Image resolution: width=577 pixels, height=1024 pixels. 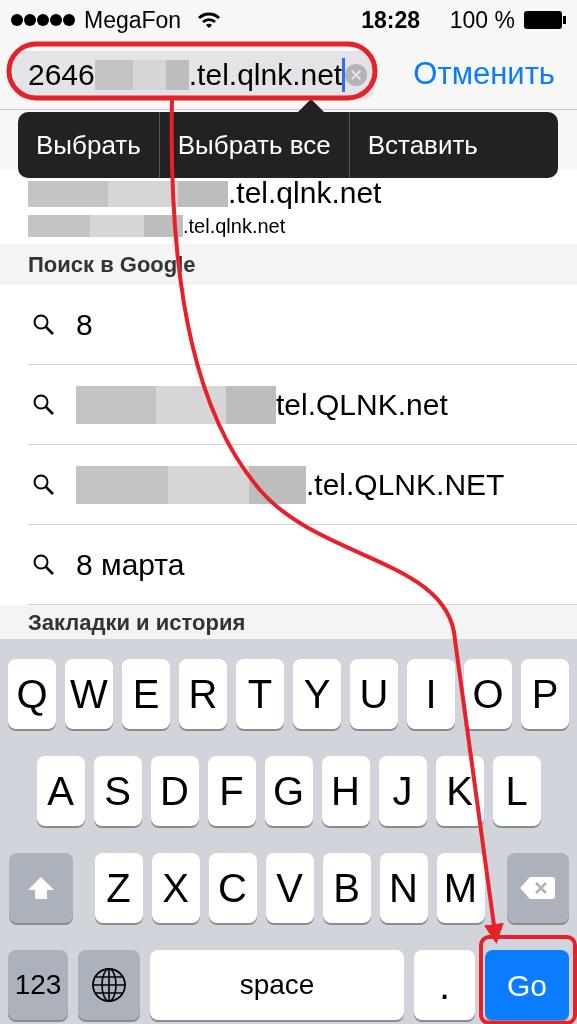 I want to click on keyboard-key: C, so click(x=232, y=888).